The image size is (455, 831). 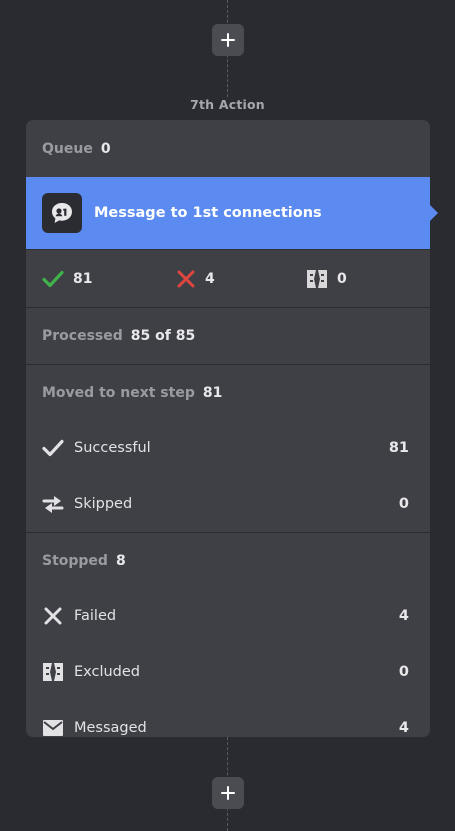 What do you see at coordinates (342, 278) in the screenshot?
I see `stat-excluded-value: 0` at bounding box center [342, 278].